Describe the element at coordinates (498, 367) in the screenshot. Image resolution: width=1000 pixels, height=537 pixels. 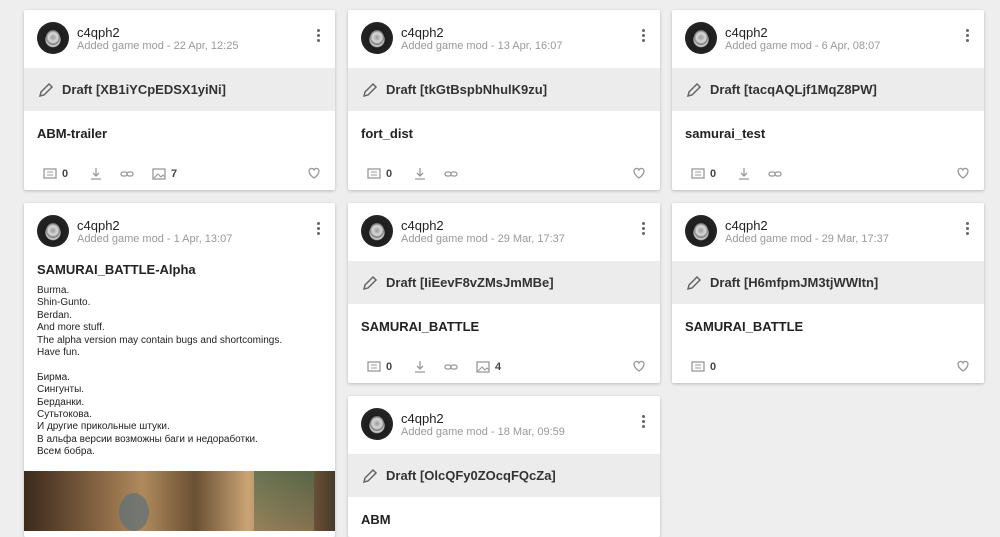
I see `image-count: 4` at that location.